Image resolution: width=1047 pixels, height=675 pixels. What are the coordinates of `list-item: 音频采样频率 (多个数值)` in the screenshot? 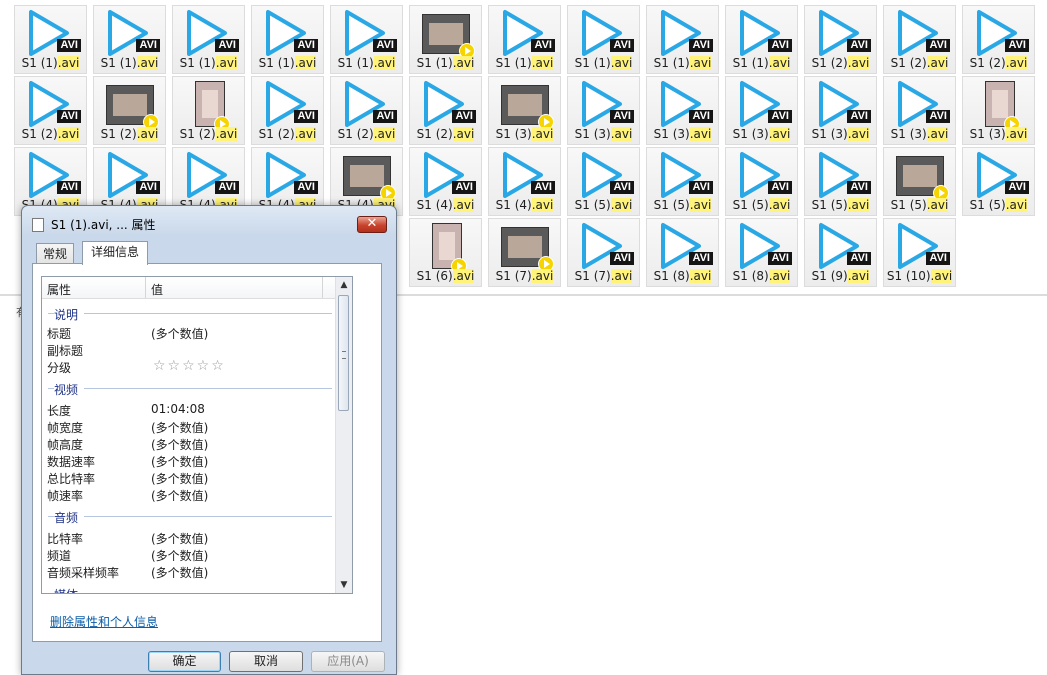 It's located at (189, 572).